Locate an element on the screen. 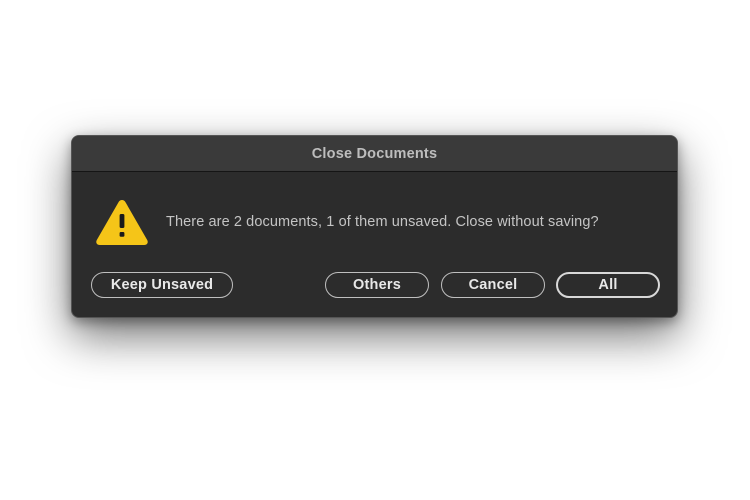 This screenshot has width=750, height=500. others-button: Others is located at coordinates (377, 285).